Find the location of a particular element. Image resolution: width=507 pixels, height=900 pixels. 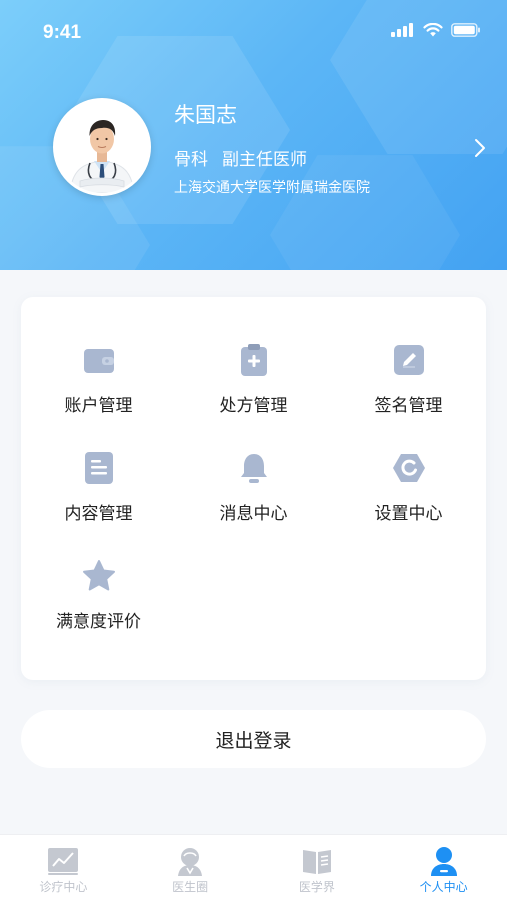

doctor-avatar is located at coordinates (102, 147).